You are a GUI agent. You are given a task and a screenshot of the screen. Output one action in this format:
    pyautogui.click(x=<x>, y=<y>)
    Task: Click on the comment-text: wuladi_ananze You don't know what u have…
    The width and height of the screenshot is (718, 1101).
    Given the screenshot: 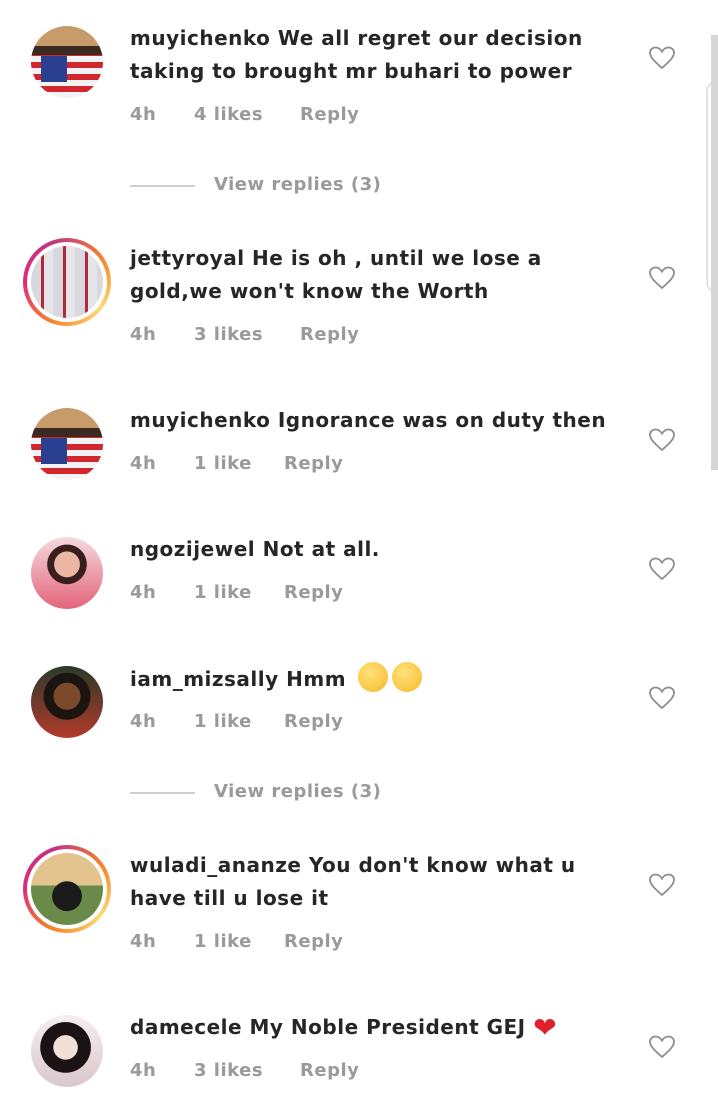 What is the action you would take?
    pyautogui.click(x=380, y=882)
    